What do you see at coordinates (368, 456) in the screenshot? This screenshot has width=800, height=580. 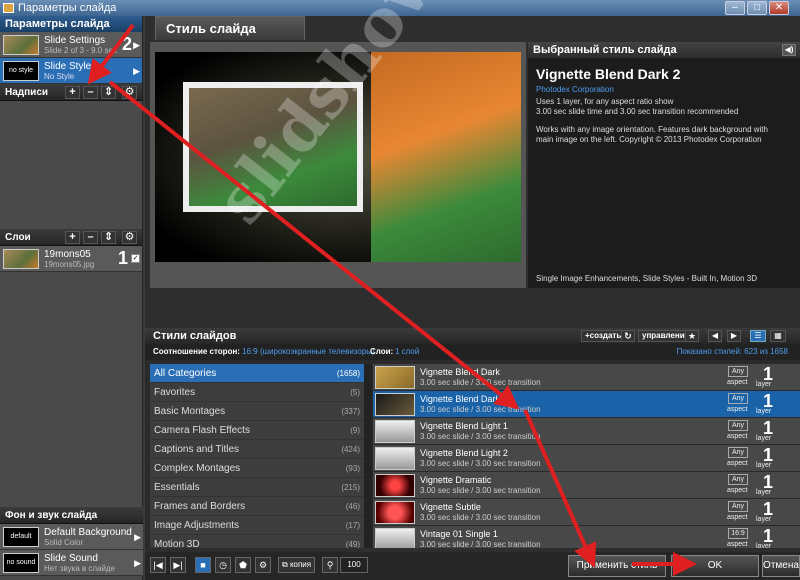 I see `categories-scrollbar` at bounding box center [368, 456].